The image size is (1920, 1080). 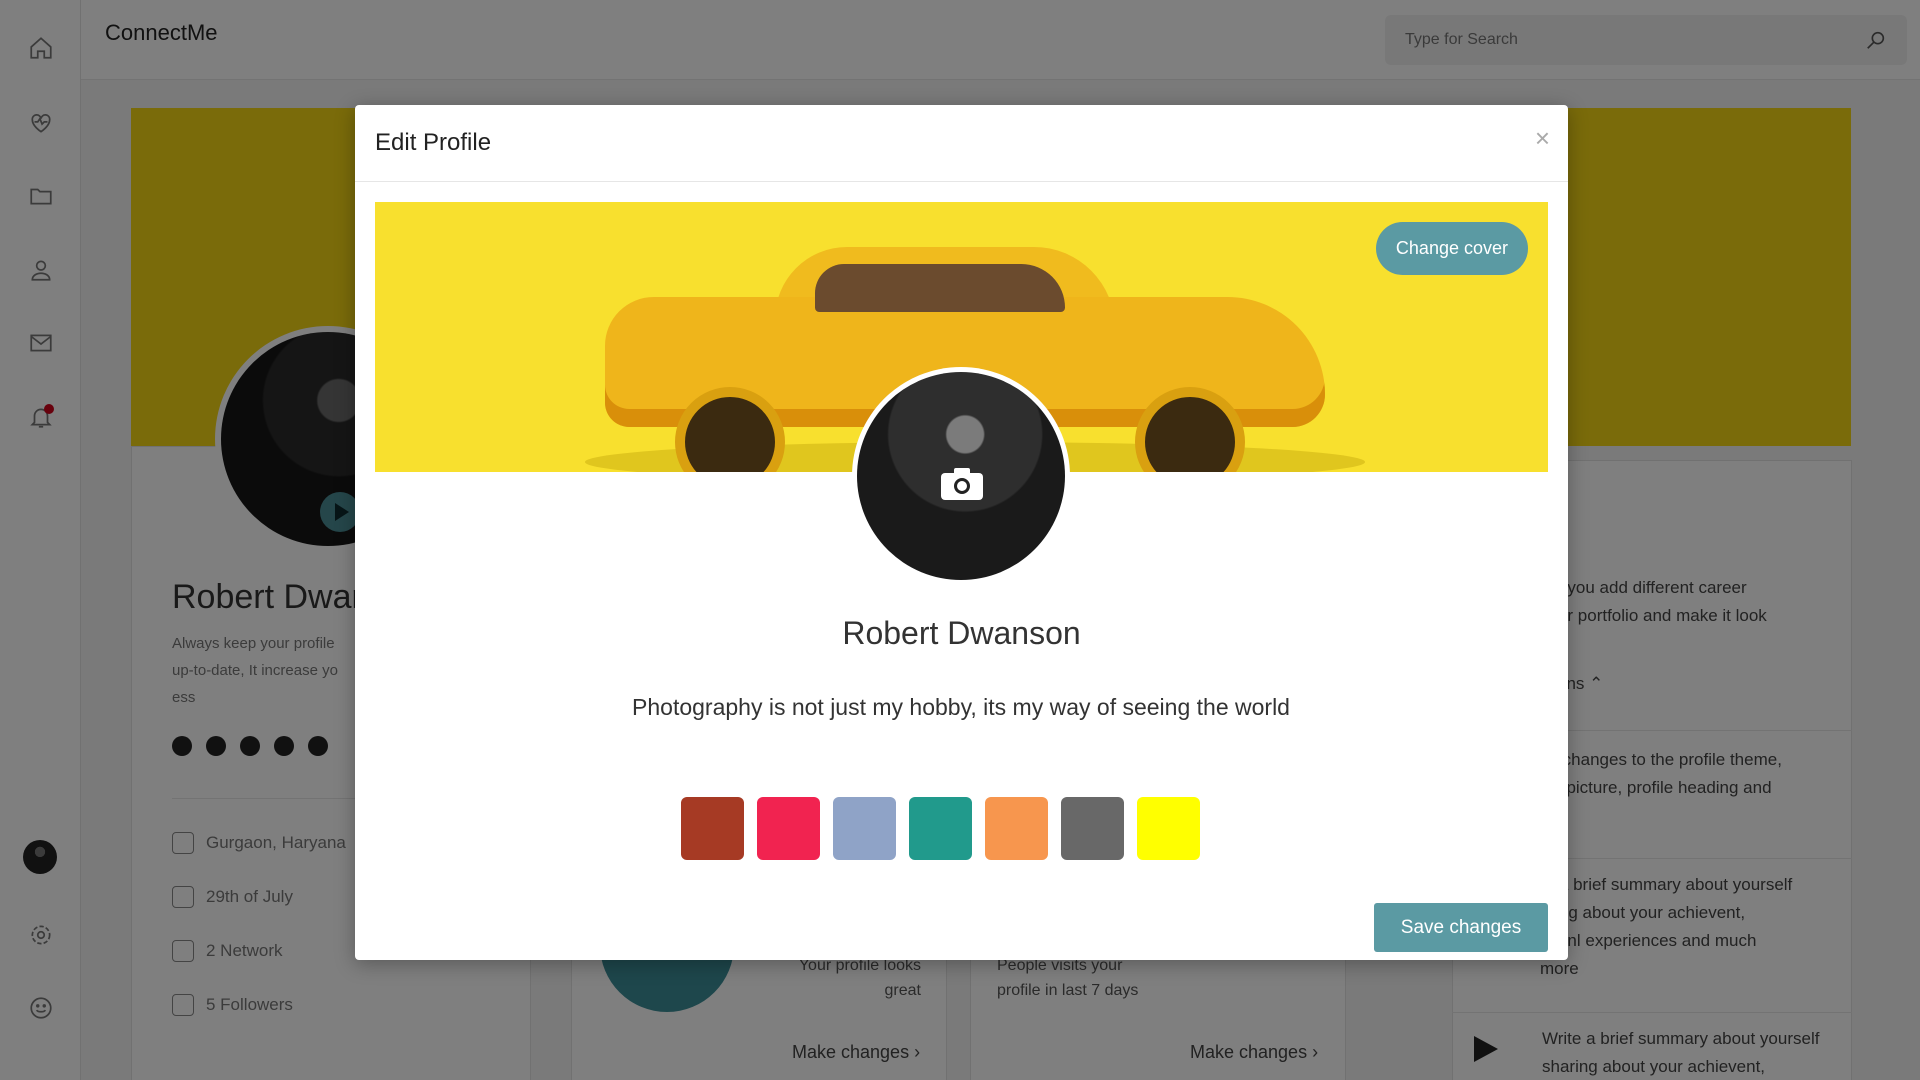 I want to click on color-swatch-gray, so click(x=1092, y=828).